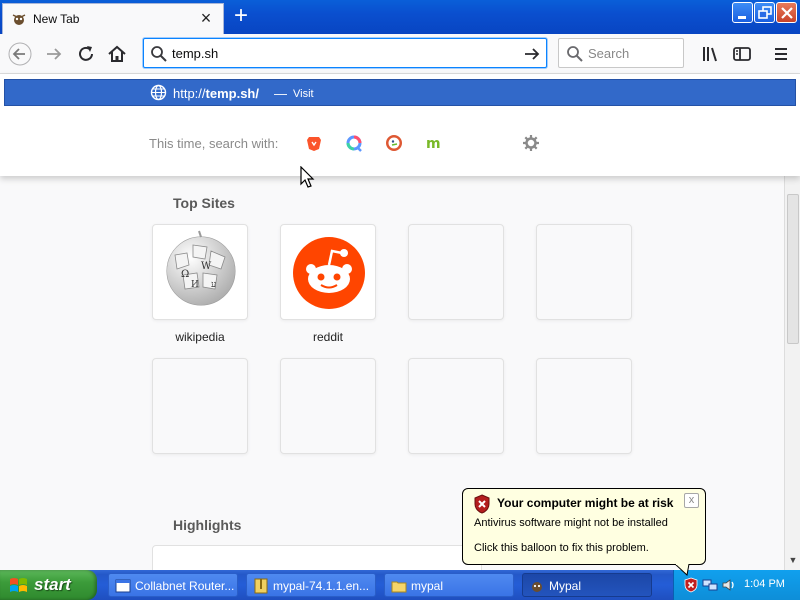 The image size is (800, 600). I want to click on suggestion-url: http://temp.sh/, so click(216, 93).